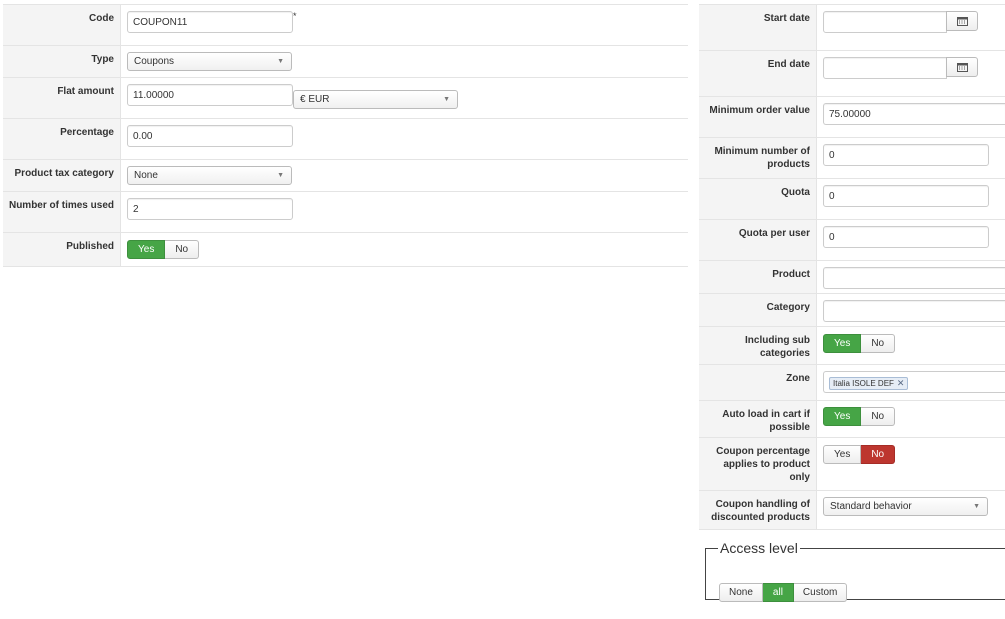 Image resolution: width=1005 pixels, height=619 pixels. Describe the element at coordinates (820, 592) in the screenshot. I see `access-custom-button: Custom` at that location.